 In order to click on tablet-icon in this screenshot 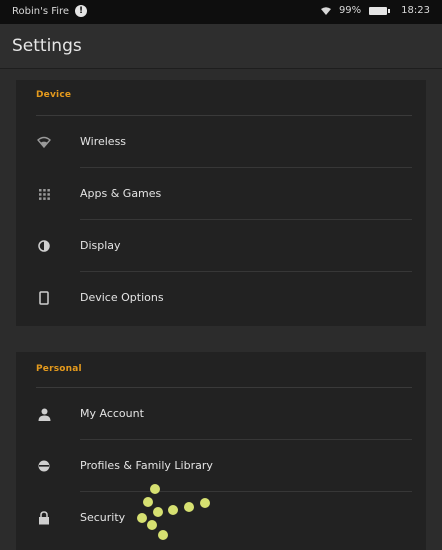, I will do `click(44, 298)`.